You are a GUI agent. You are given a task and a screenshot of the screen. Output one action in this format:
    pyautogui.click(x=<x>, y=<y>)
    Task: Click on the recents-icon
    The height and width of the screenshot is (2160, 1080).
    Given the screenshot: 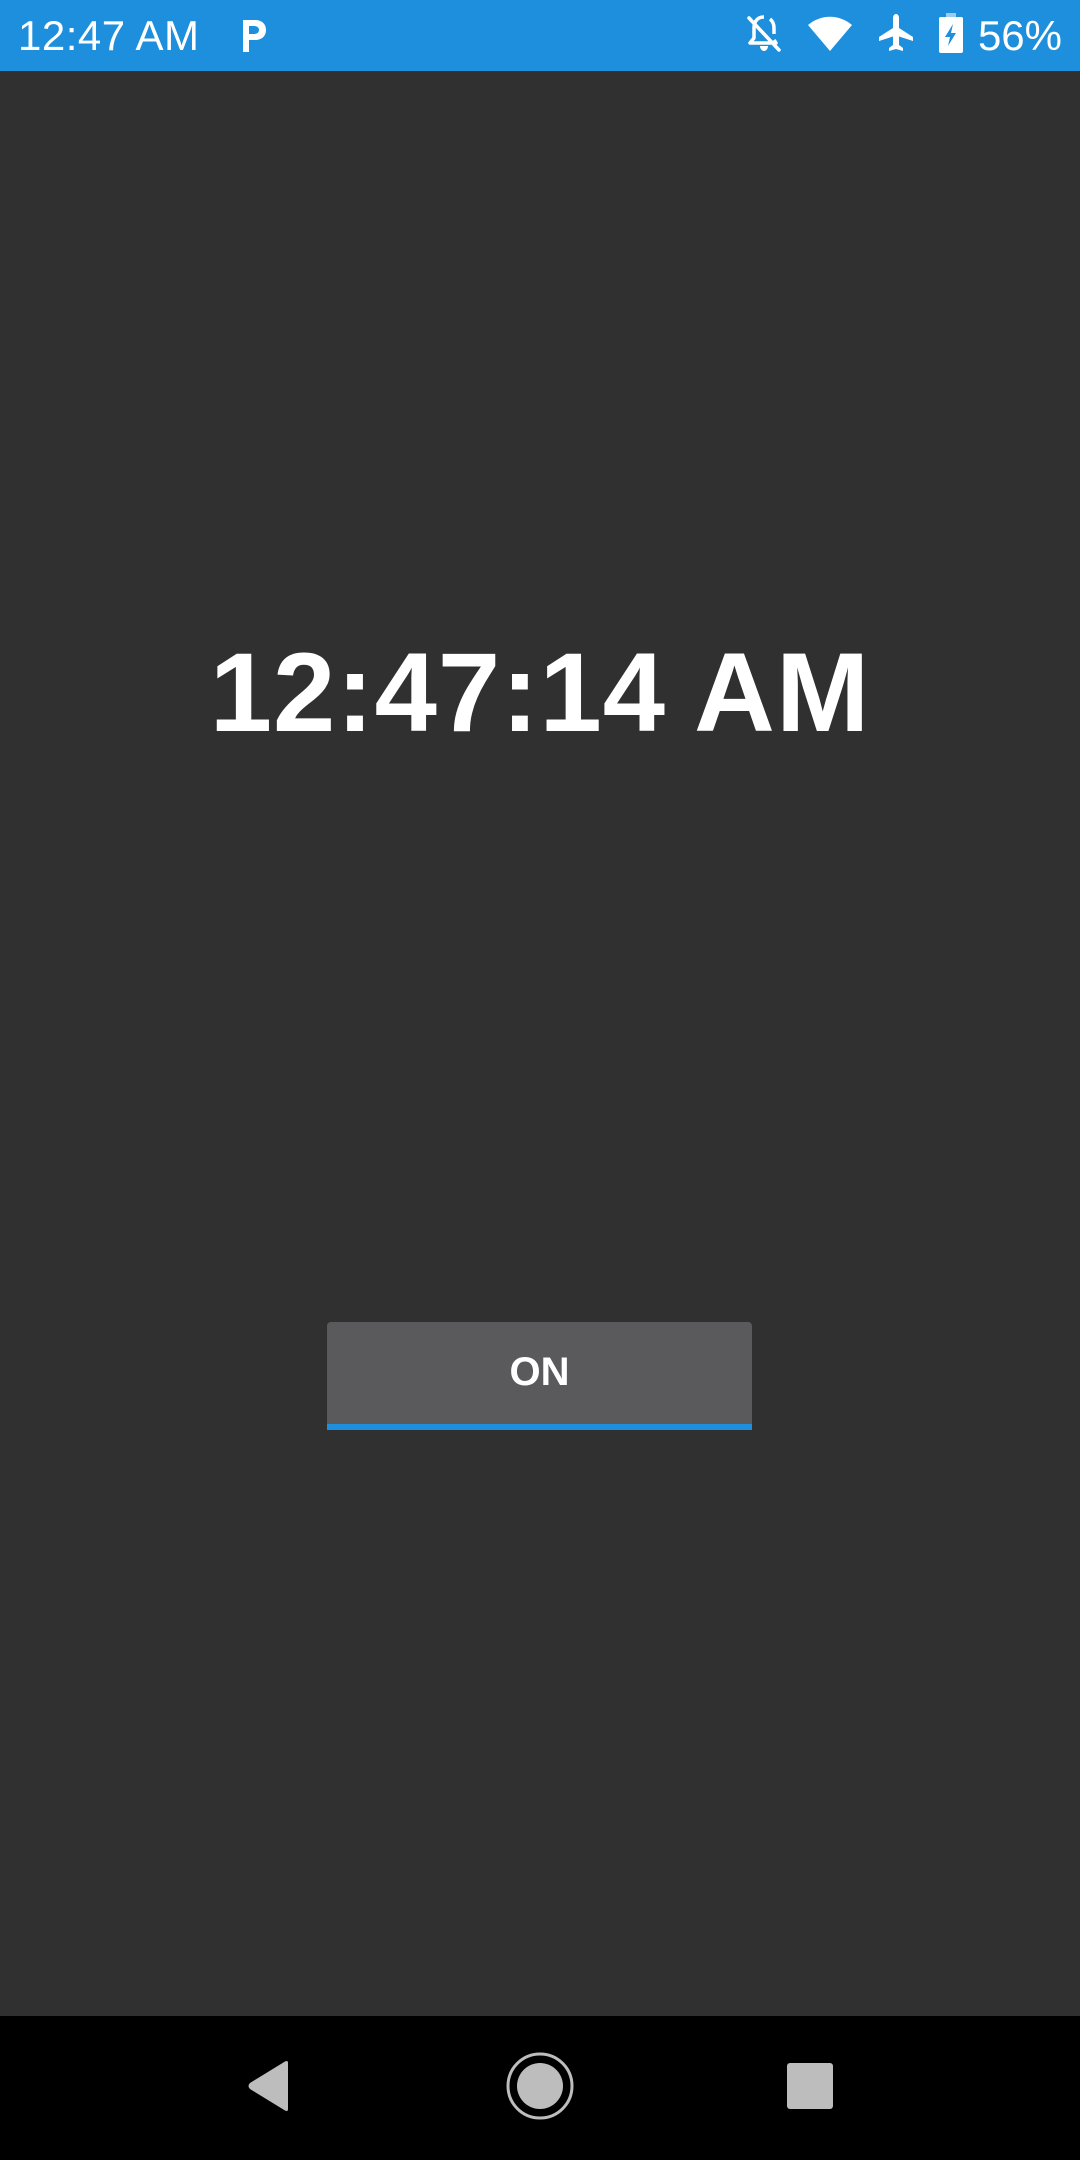 What is the action you would take?
    pyautogui.click(x=810, y=2088)
    